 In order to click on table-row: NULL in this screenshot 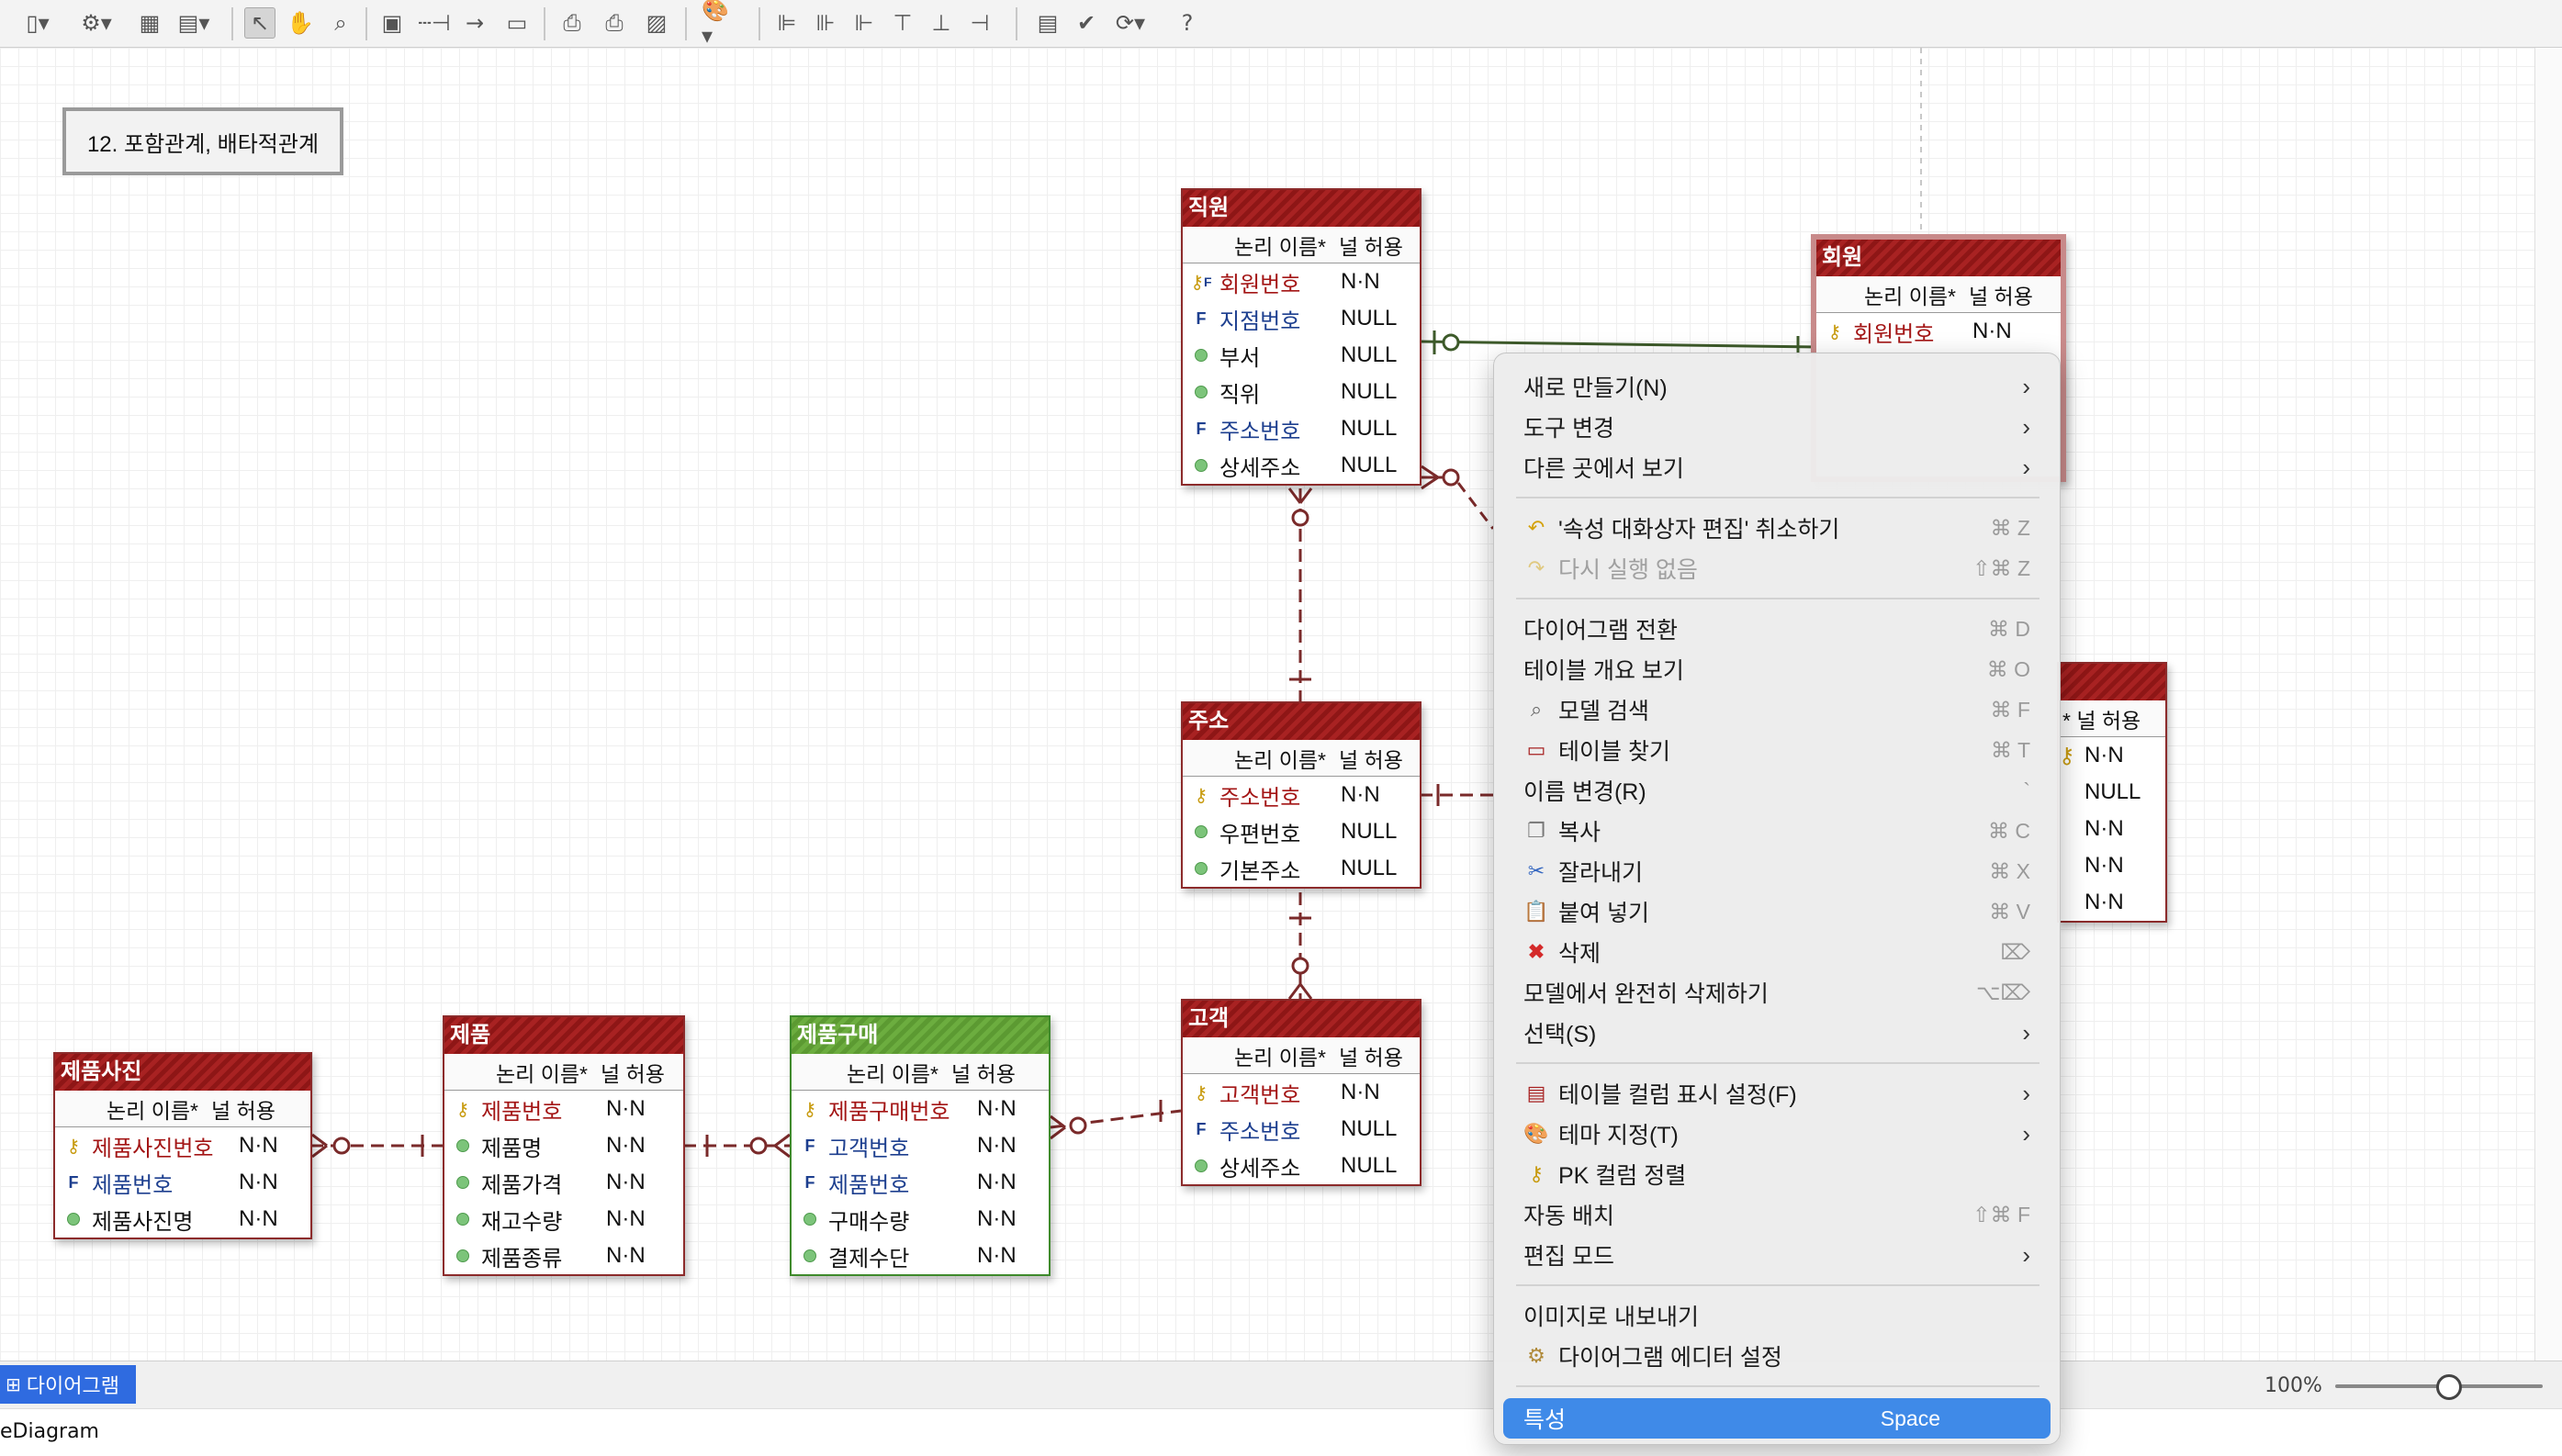, I will do `click(2112, 792)`.